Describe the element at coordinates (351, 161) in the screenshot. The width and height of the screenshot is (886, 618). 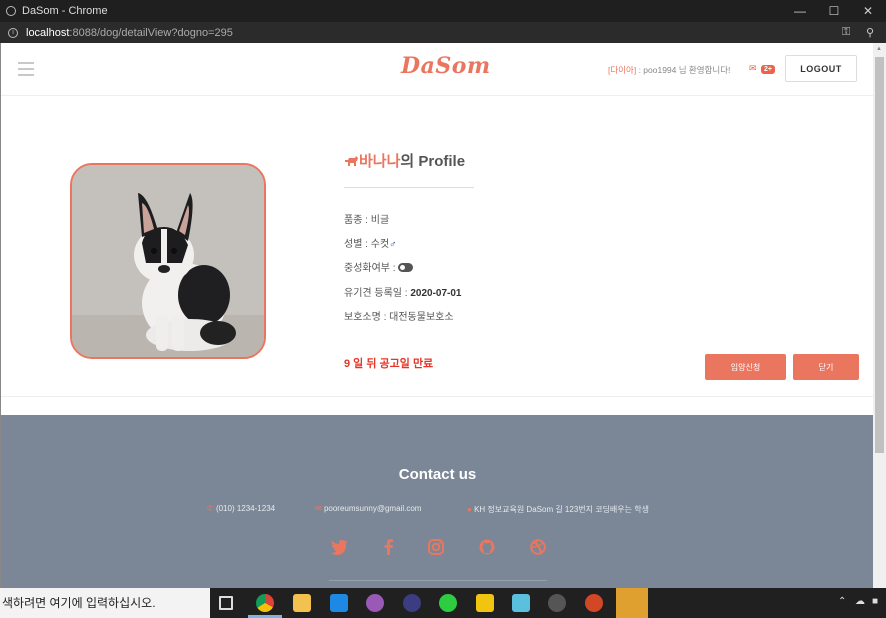
I see `dog-icon` at that location.